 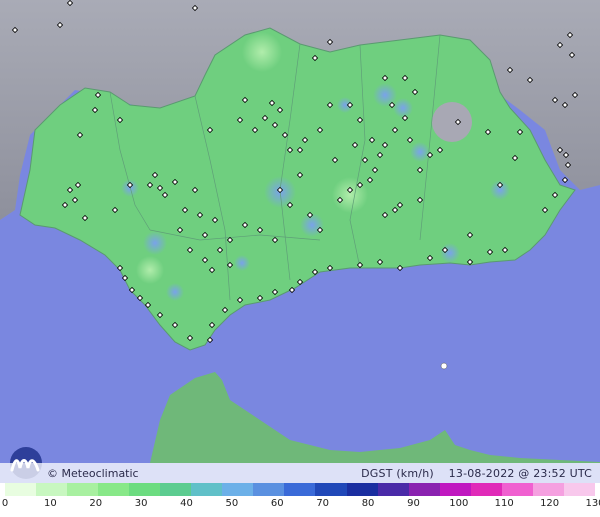 I want to click on legend-tick-label: 80, so click(x=368, y=503).